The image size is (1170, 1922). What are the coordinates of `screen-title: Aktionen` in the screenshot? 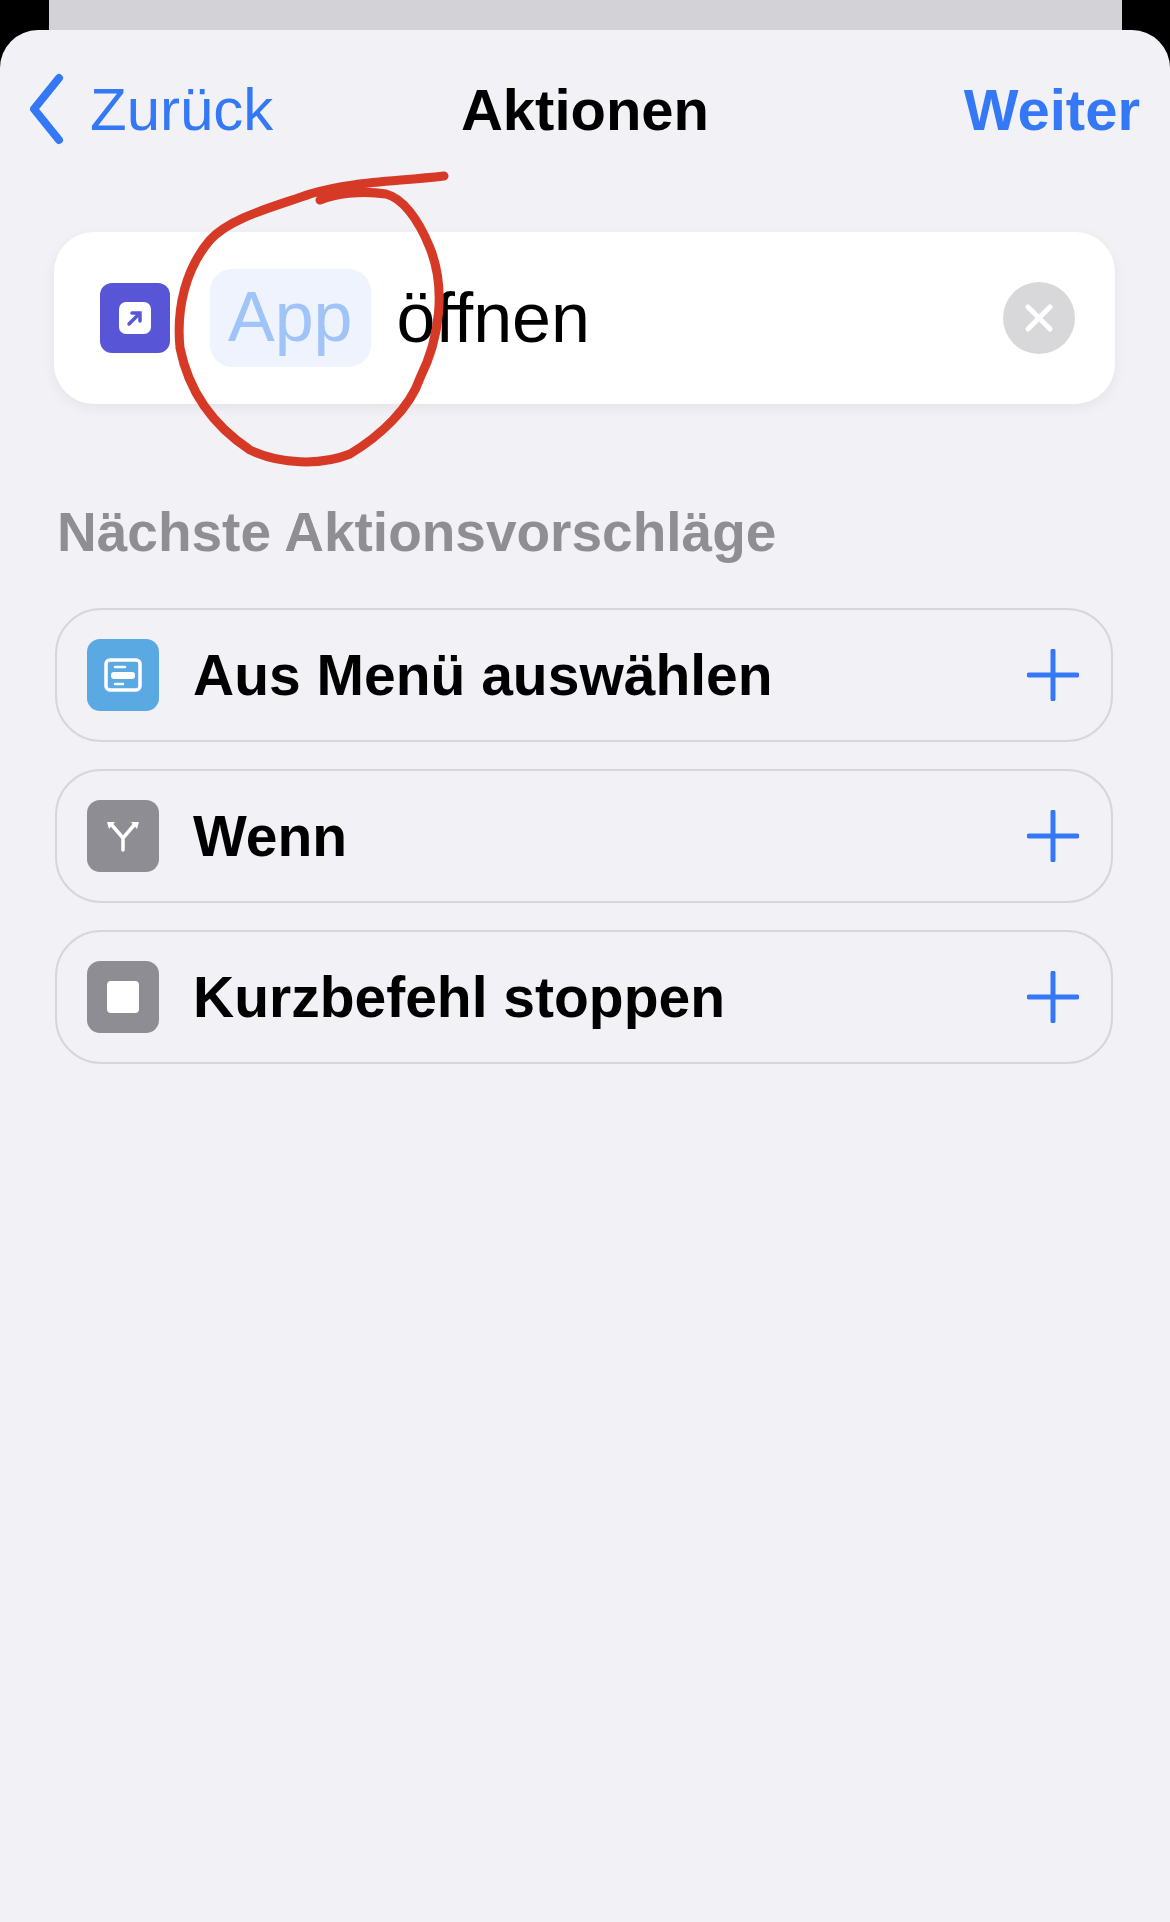 It's located at (585, 109).